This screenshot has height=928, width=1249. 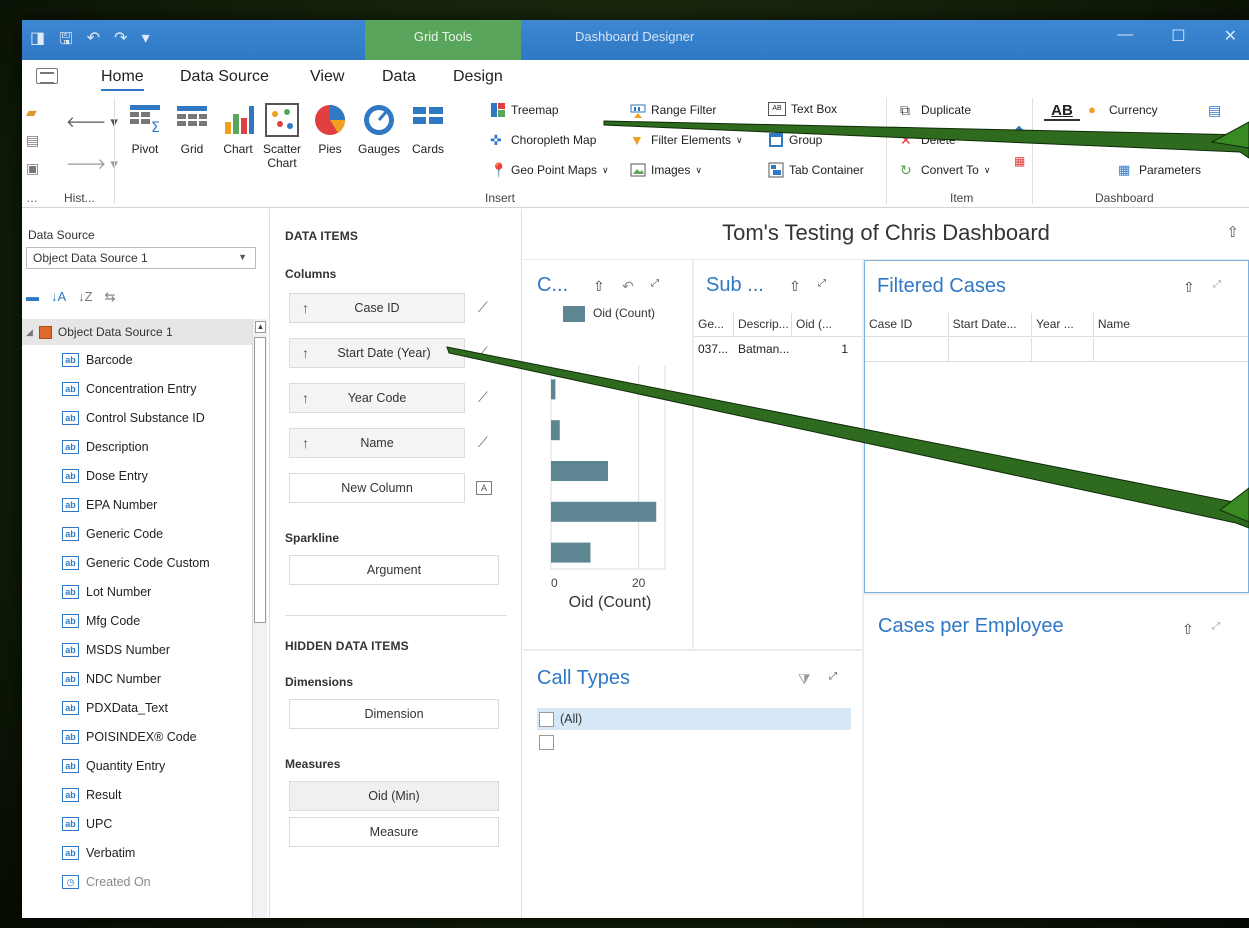 What do you see at coordinates (666, 170) in the screenshot?
I see `images-button: Images ∨` at bounding box center [666, 170].